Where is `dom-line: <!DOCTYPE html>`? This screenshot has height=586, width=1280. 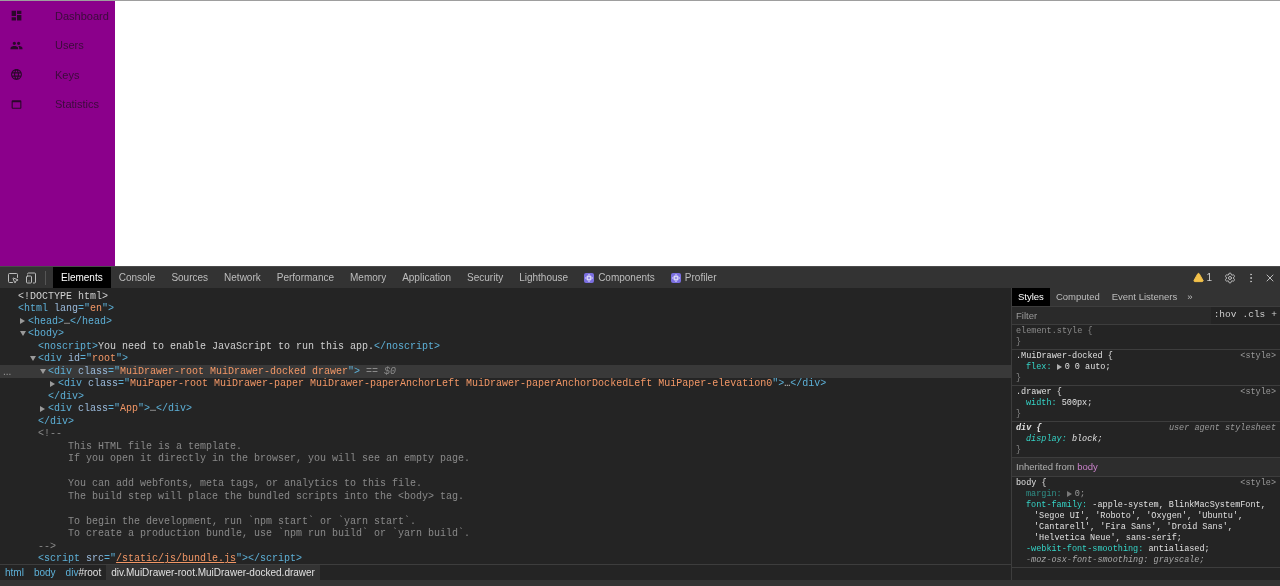 dom-line: <!DOCTYPE html> is located at coordinates (63, 296).